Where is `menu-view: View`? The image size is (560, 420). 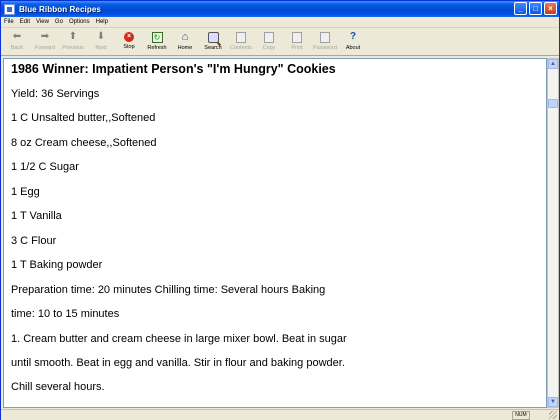
menu-view: View is located at coordinates (42, 22).